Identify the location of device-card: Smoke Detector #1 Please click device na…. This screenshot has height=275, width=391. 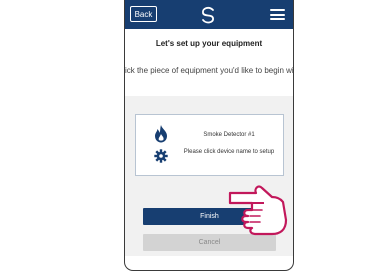
(209, 145).